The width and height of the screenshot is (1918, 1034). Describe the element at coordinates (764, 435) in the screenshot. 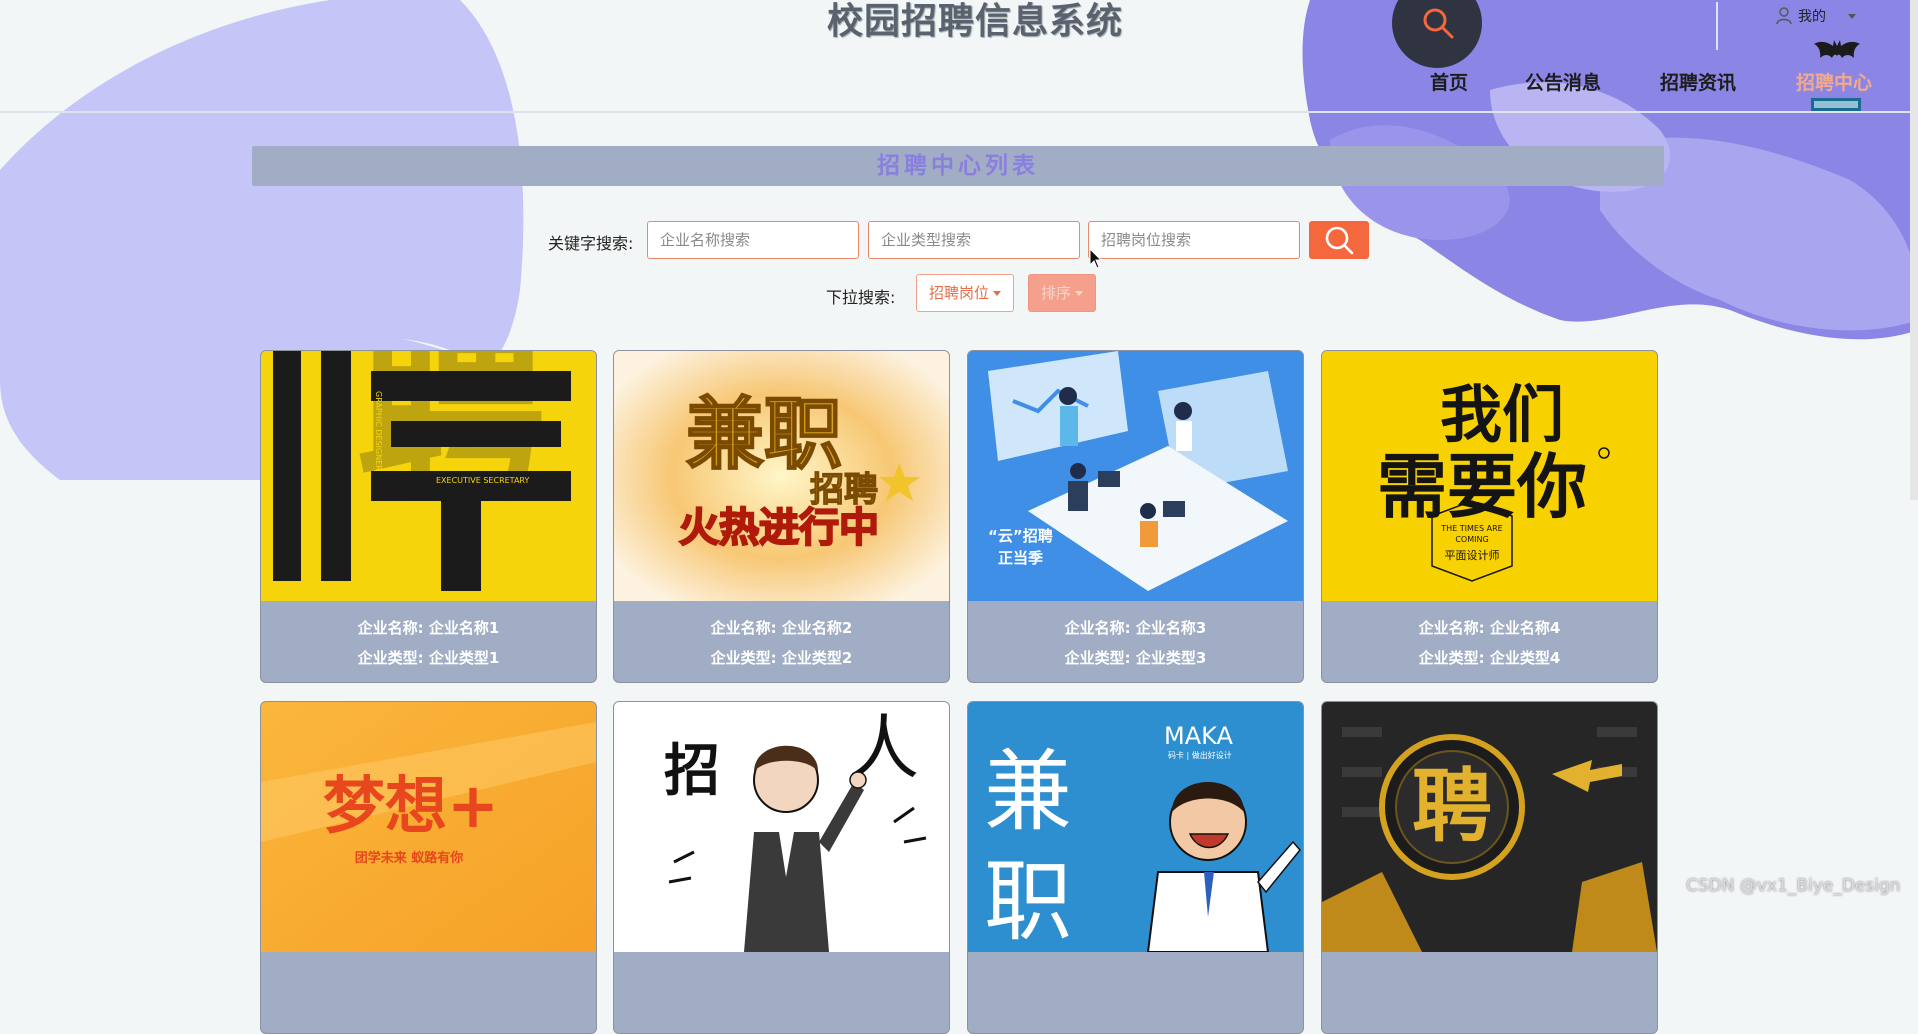

I see `svg-text: 兼职` at that location.